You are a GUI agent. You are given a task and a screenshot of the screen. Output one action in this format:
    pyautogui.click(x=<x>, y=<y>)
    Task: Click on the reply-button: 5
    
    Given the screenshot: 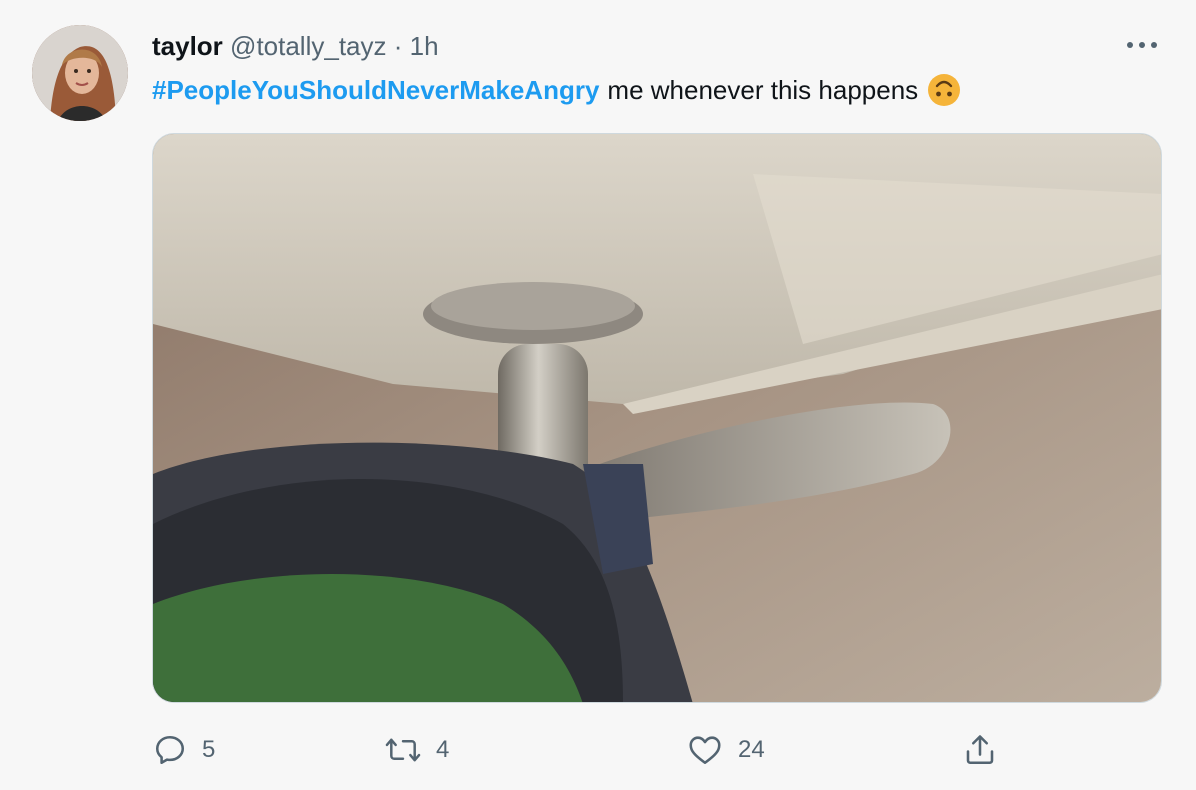 What is the action you would take?
    pyautogui.click(x=183, y=750)
    